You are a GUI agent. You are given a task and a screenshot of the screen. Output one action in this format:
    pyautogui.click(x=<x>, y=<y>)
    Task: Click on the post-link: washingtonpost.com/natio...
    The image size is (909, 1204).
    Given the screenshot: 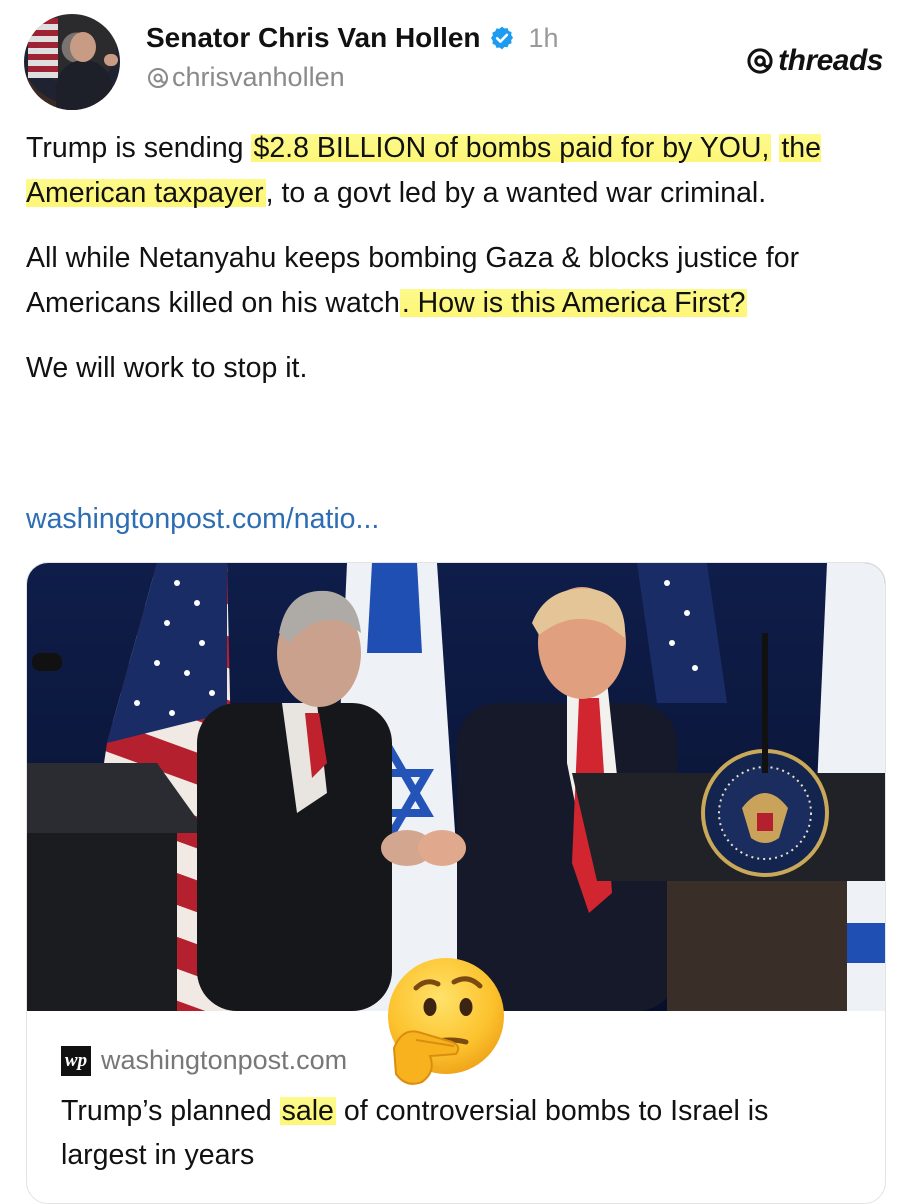 What is the action you would take?
    pyautogui.click(x=202, y=519)
    